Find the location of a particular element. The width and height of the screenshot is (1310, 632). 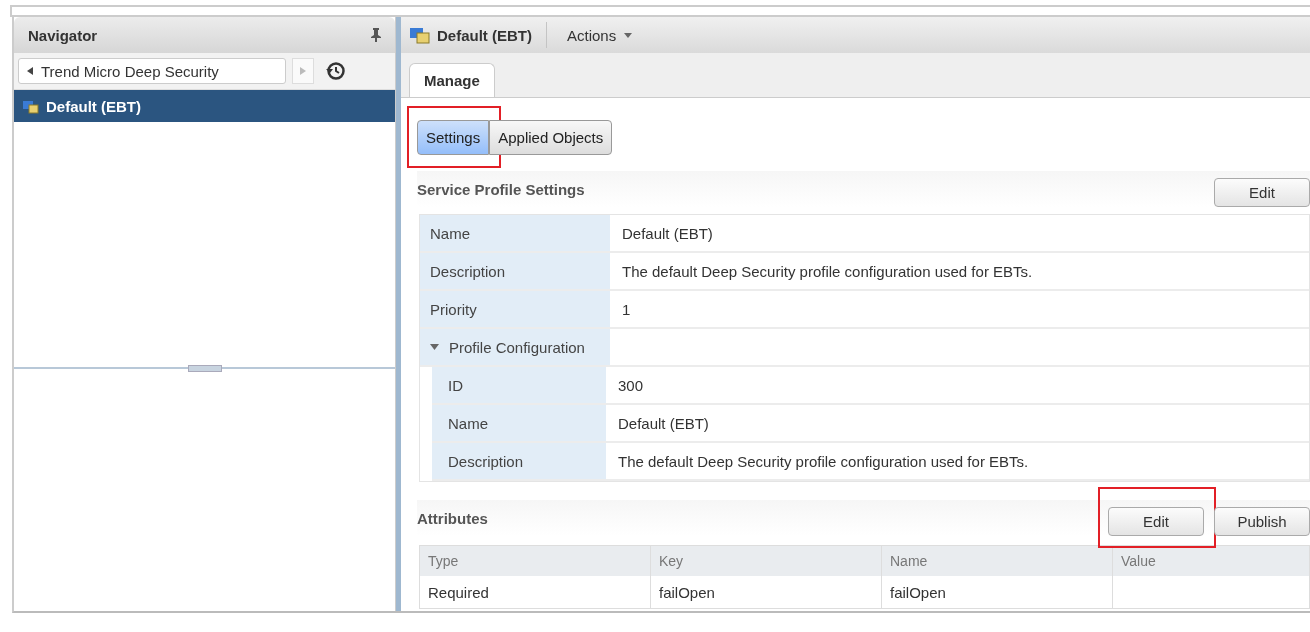

breadcrumb-back-button: Trend Micro Deep Security is located at coordinates (152, 71).